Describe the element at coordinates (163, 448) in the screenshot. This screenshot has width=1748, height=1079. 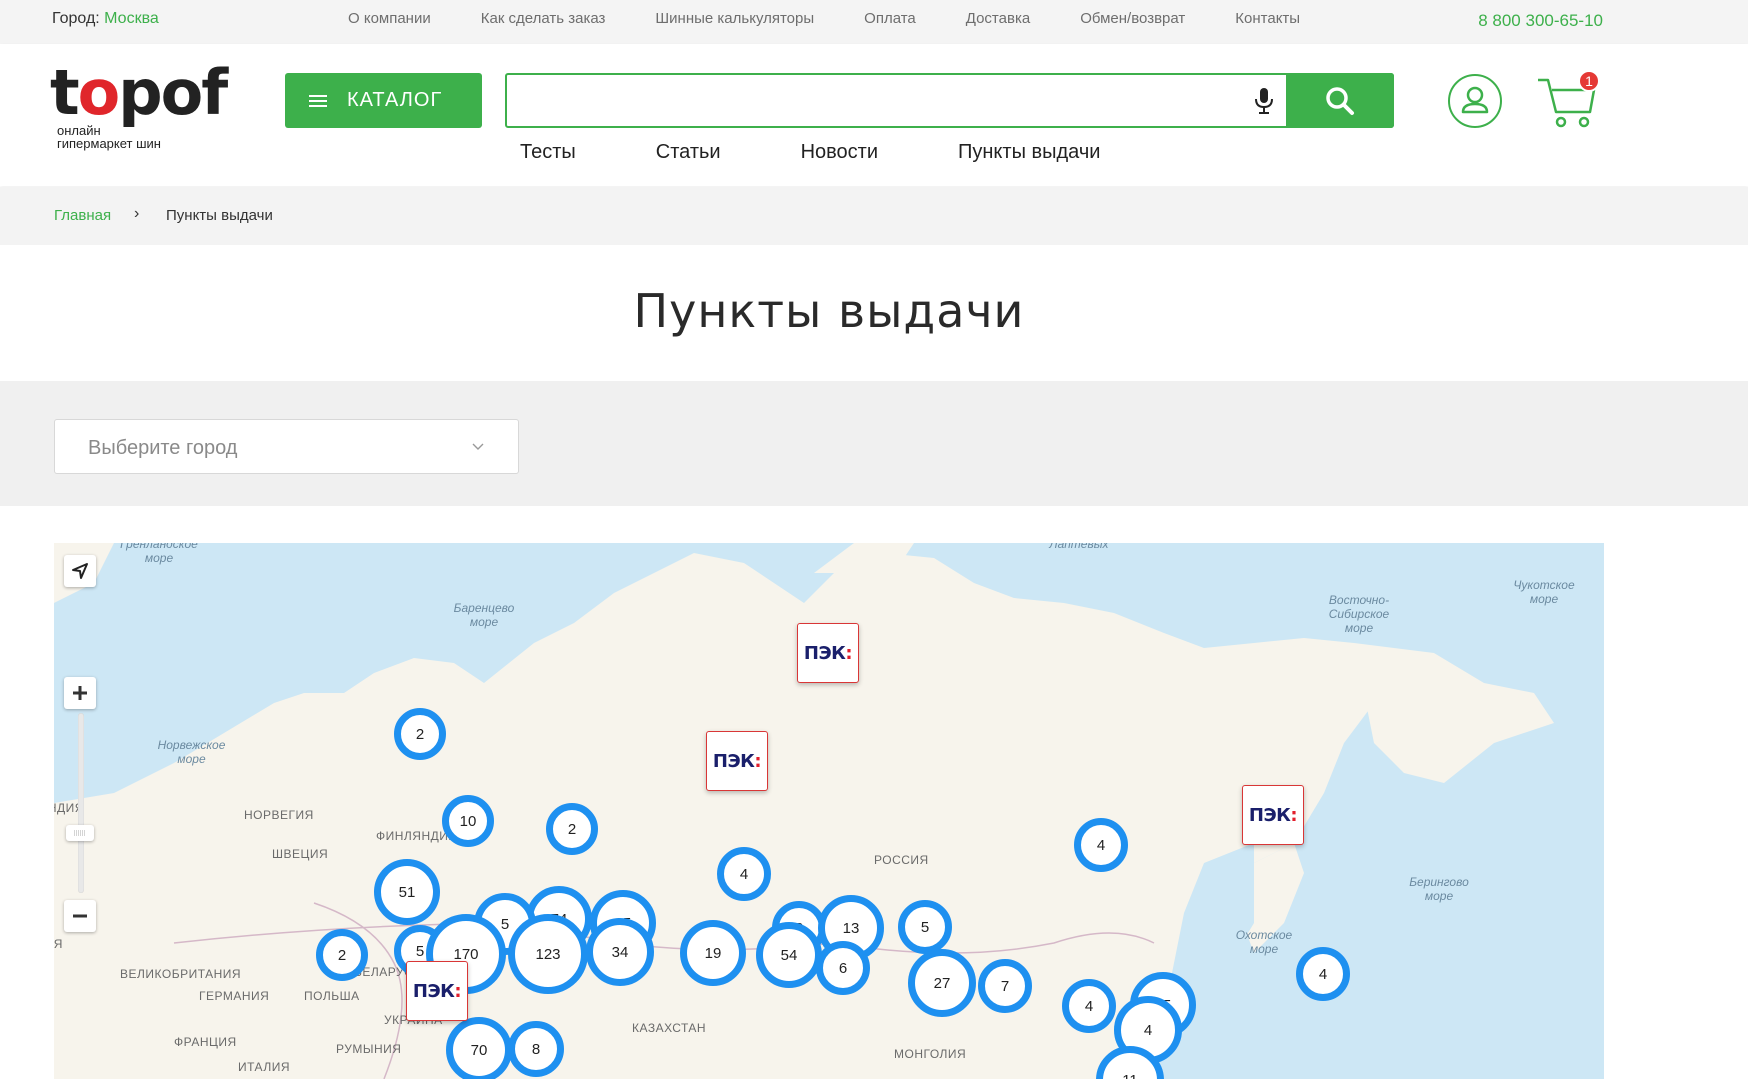
I see `city-select-placeholder: Выберите город` at that location.